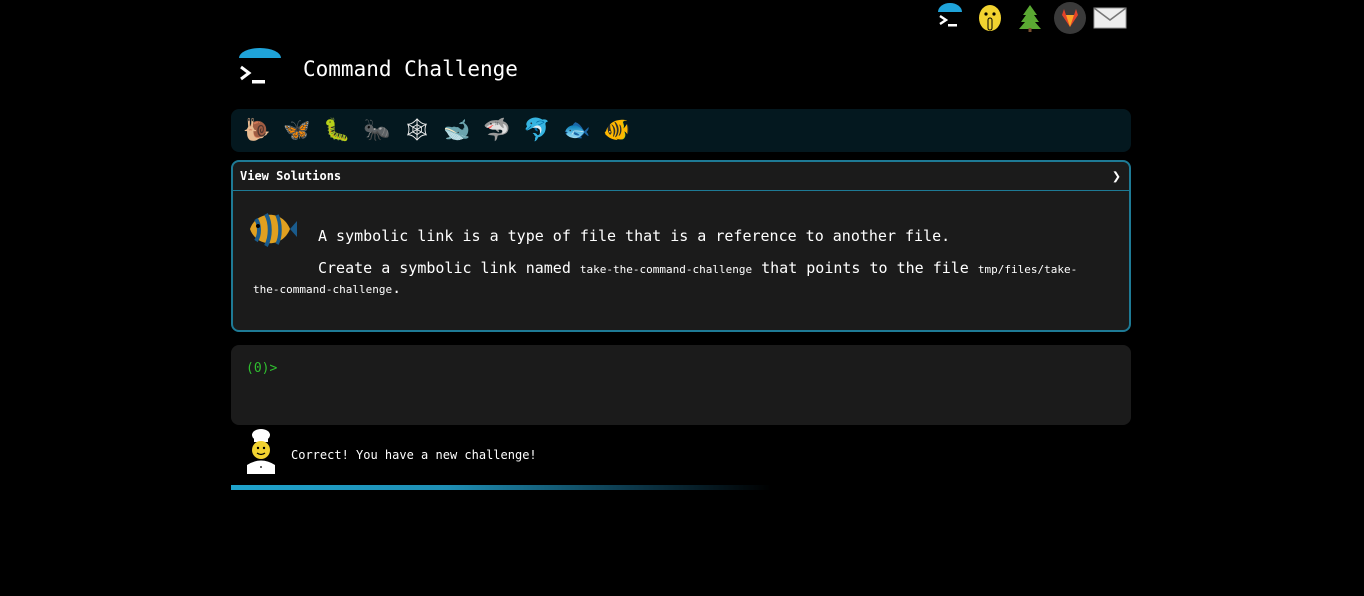 The width and height of the screenshot is (1364, 596). Describe the element at coordinates (681, 130) in the screenshot. I see `level-bar: 🐌 🦋 🐛 🐜 🕸 🐋 🦈 🐬 🐟 🐠` at that location.